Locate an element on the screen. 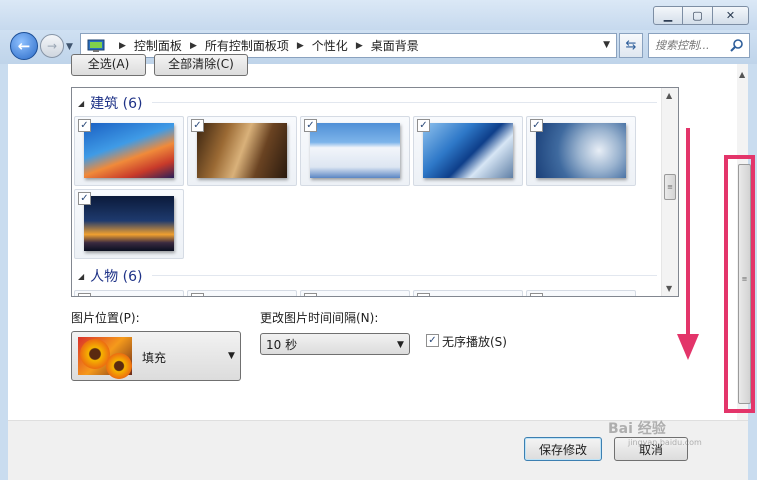 The width and height of the screenshot is (757, 480). watermark-url: jingyan.baidu.com is located at coordinates (665, 442).